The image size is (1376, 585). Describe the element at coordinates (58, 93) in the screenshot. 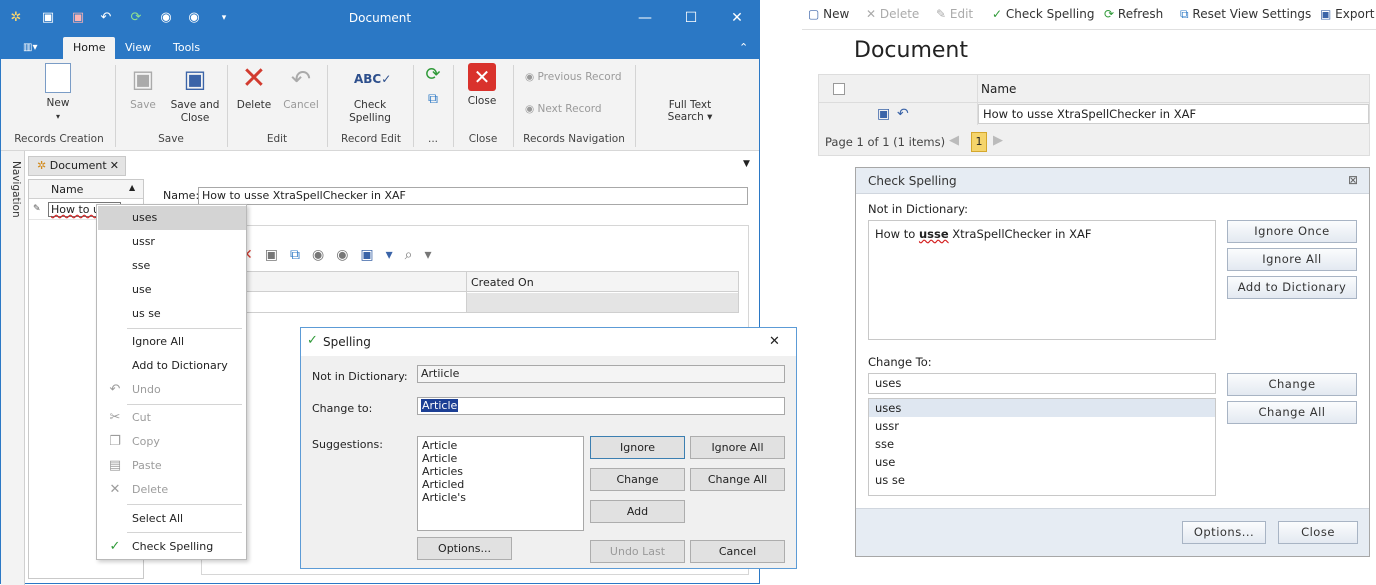

I see `new-button: New ▾` at that location.